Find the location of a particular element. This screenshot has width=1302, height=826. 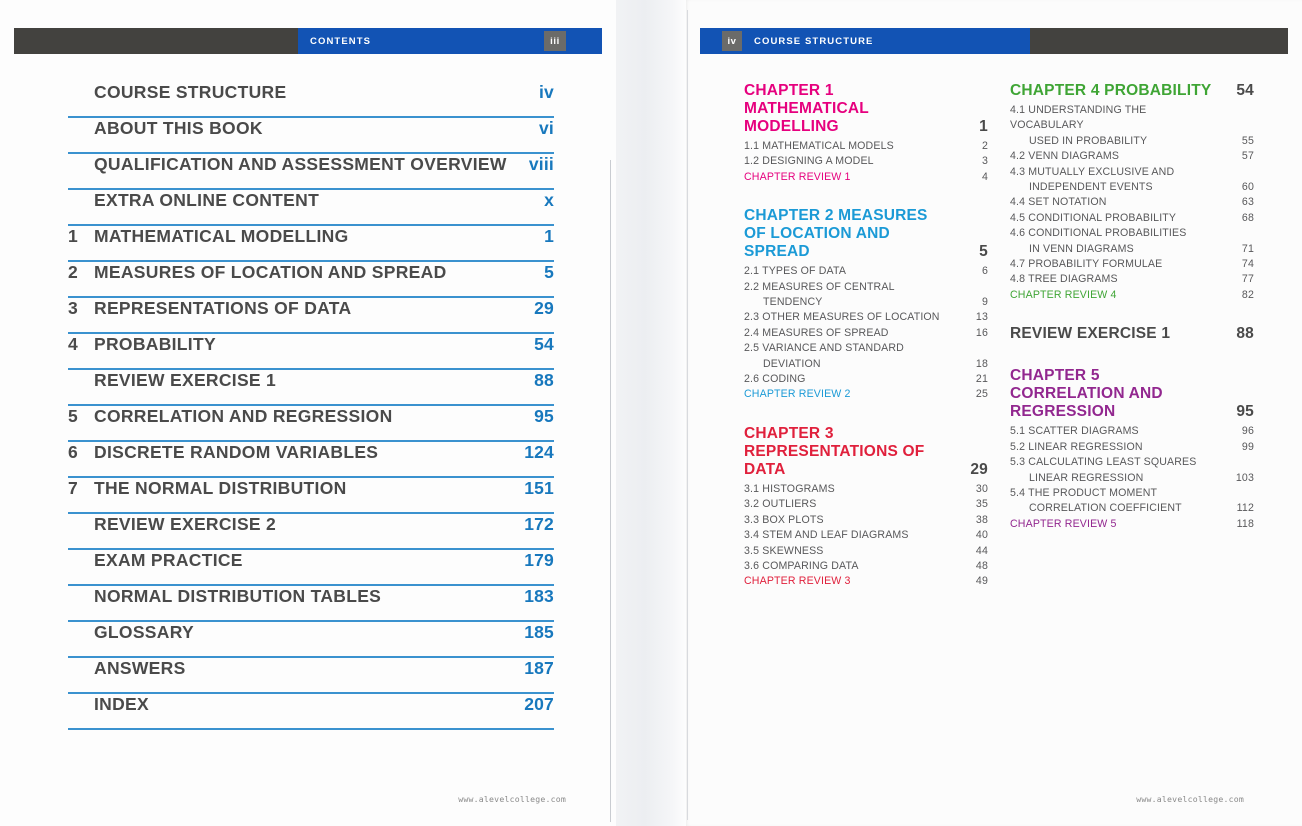

section-title: 4.3 MUTUALLY EXCLUSIVE AND is located at coordinates (1092, 171).